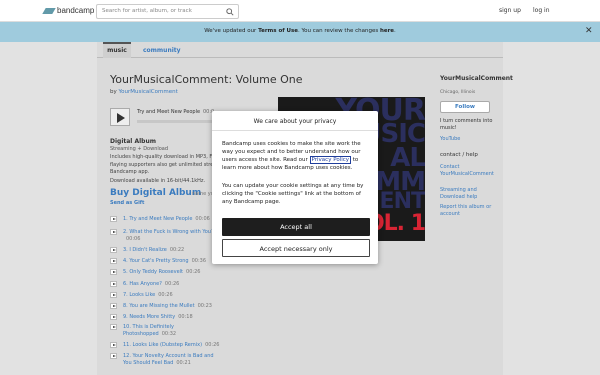 Image resolution: width=600 pixels, height=375 pixels. Describe the element at coordinates (330, 160) in the screenshot. I see `privacy-policy-link: Privacy Policy` at that location.